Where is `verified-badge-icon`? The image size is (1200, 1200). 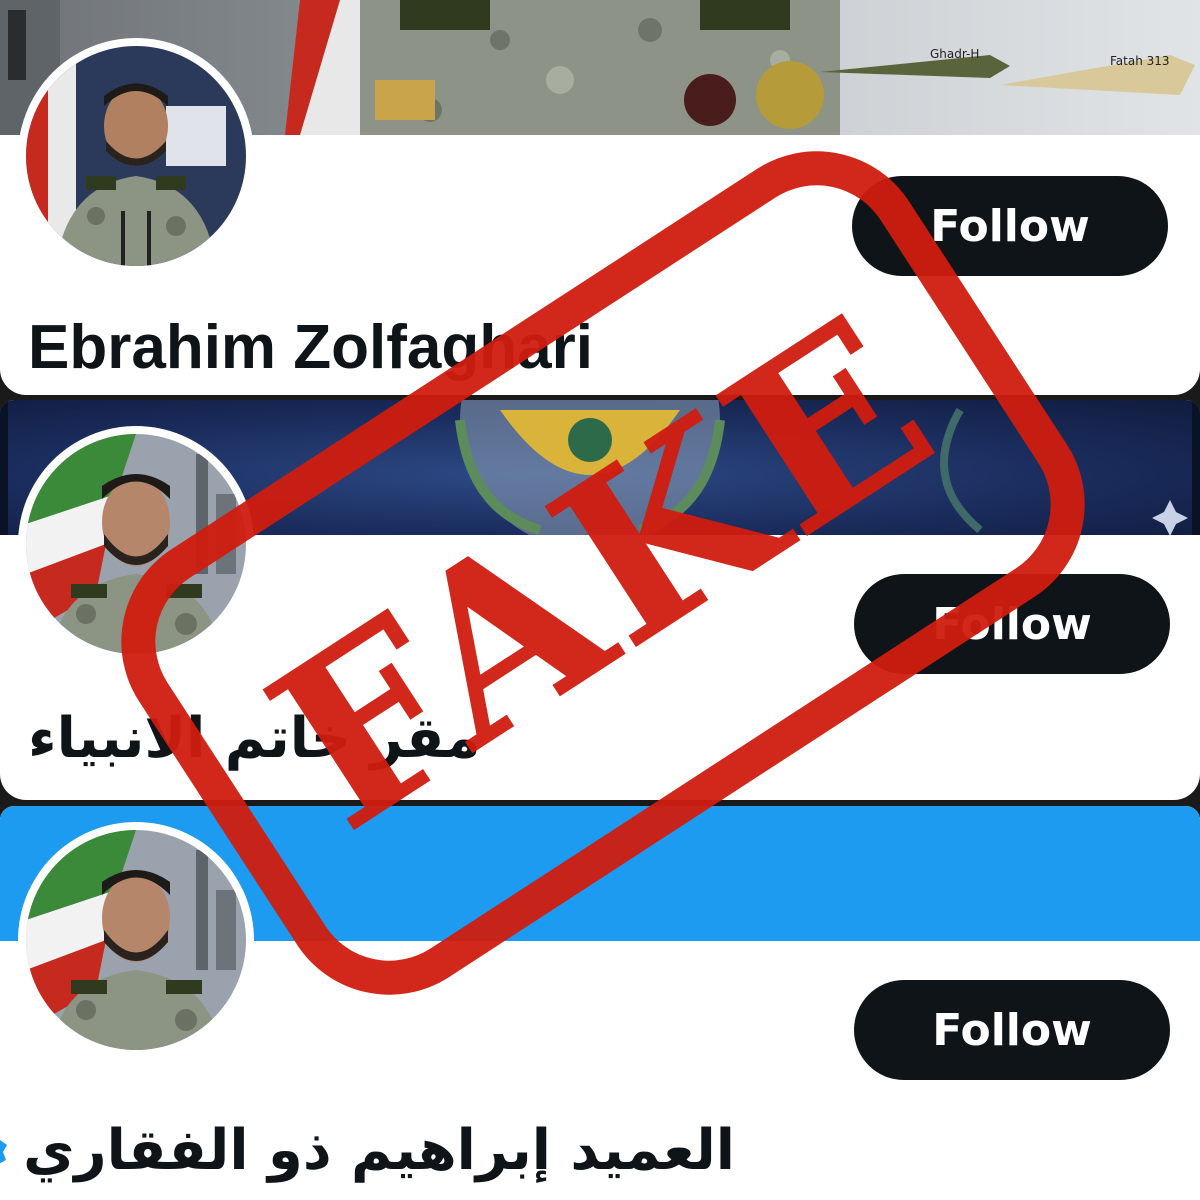
verified-badge-icon is located at coordinates (4, 1151).